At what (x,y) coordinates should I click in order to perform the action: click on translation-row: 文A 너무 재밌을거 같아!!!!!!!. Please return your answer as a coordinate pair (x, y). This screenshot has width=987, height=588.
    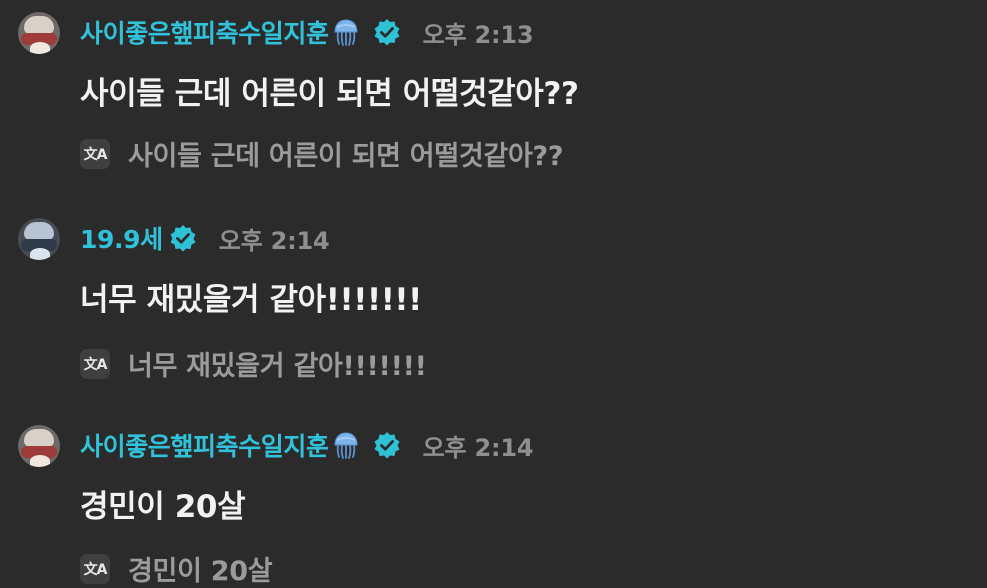
    Looking at the image, I should click on (253, 363).